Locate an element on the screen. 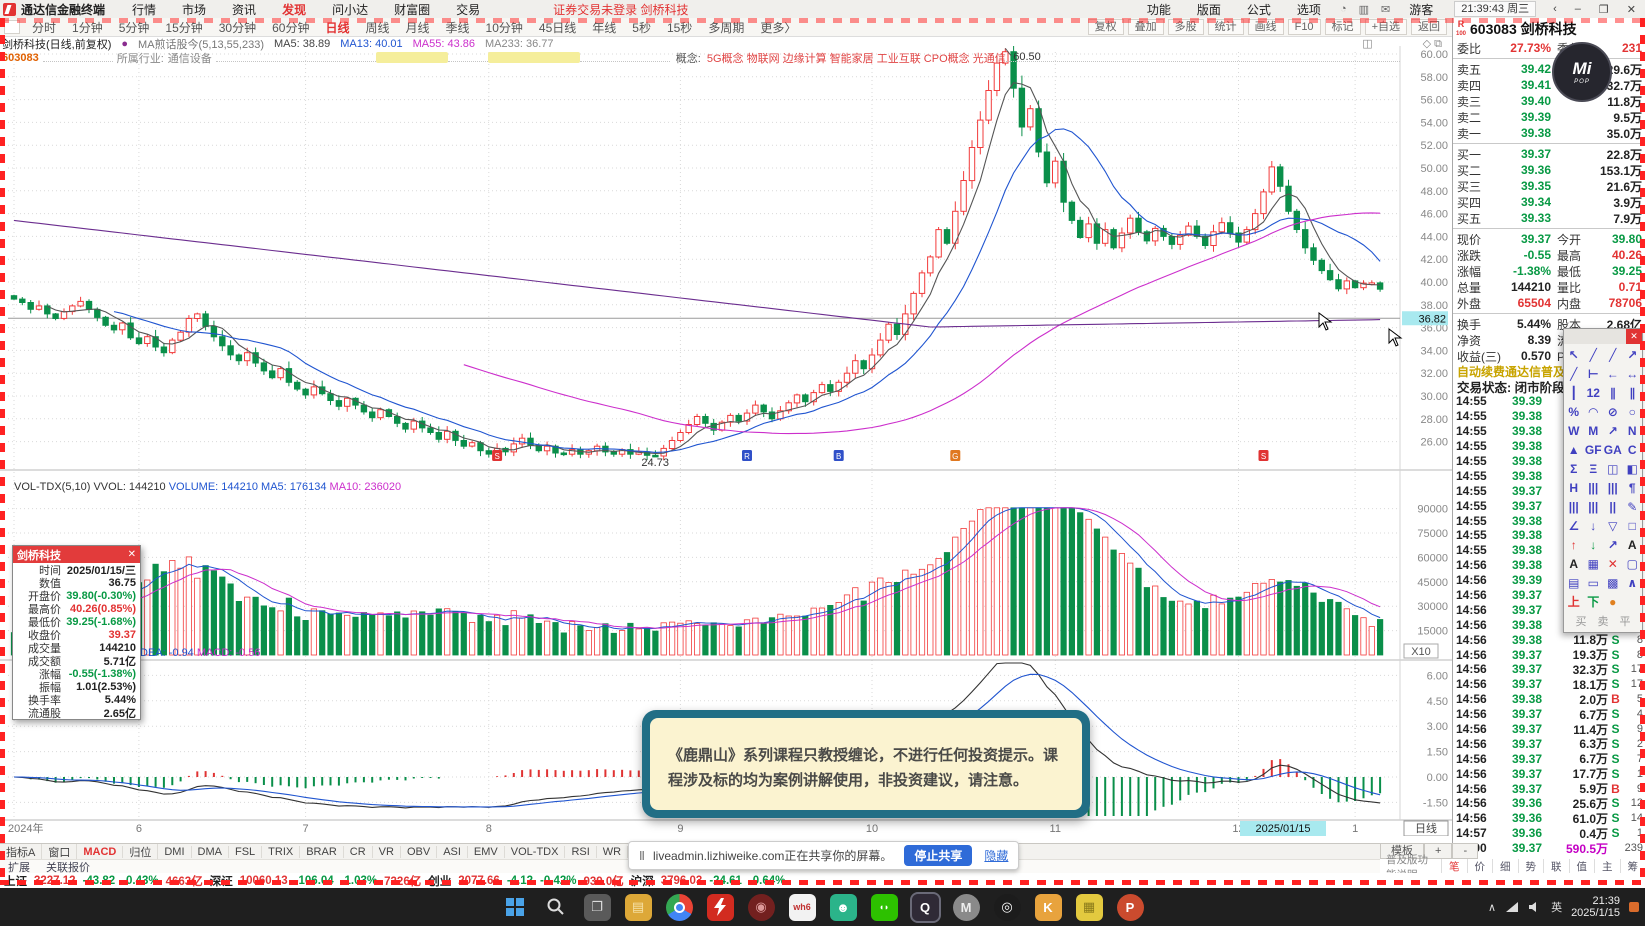  bid-row: 买一 39.37 22.8万 is located at coordinates (1549, 154).